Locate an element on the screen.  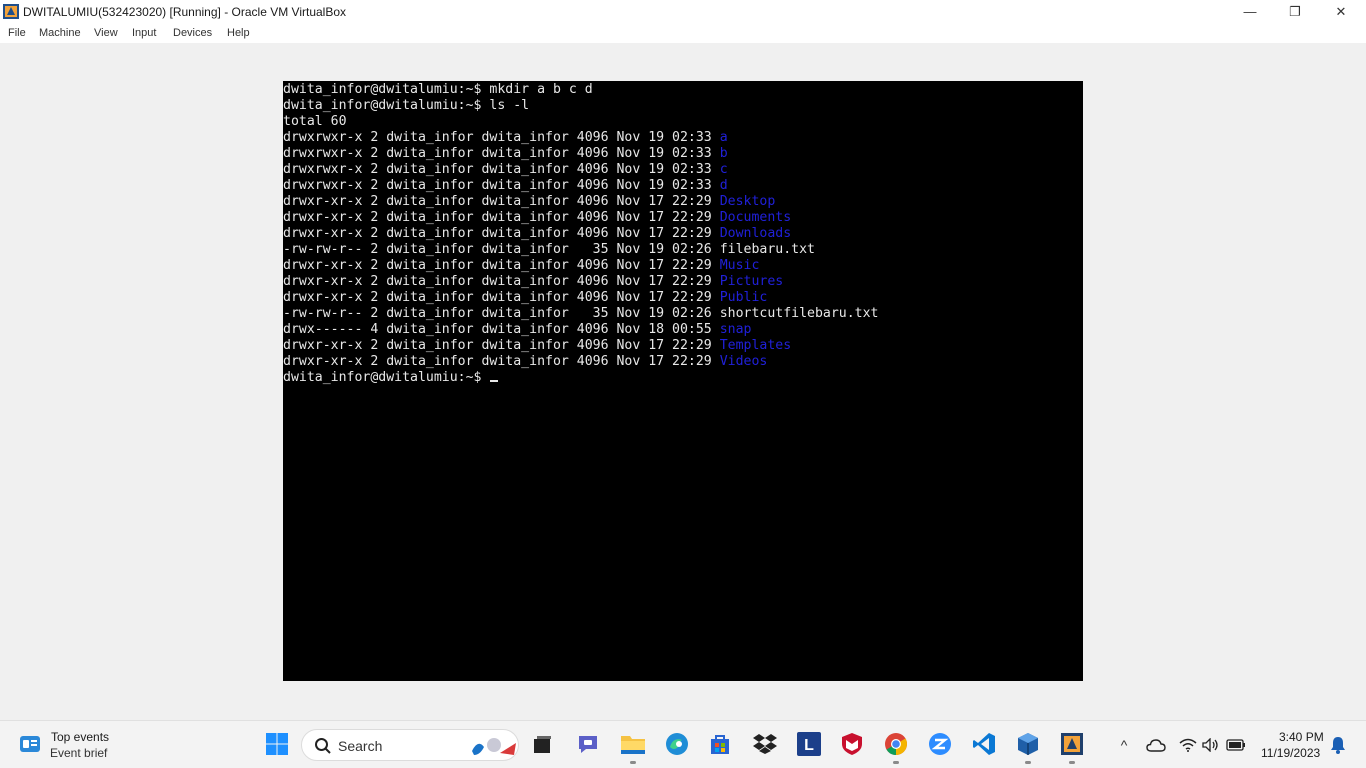
menu-view: View is located at coordinates (106, 33).